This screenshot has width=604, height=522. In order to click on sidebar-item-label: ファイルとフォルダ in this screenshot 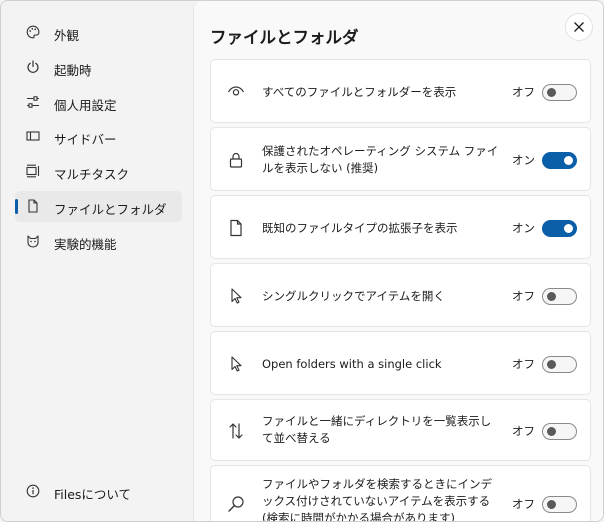, I will do `click(110, 209)`.